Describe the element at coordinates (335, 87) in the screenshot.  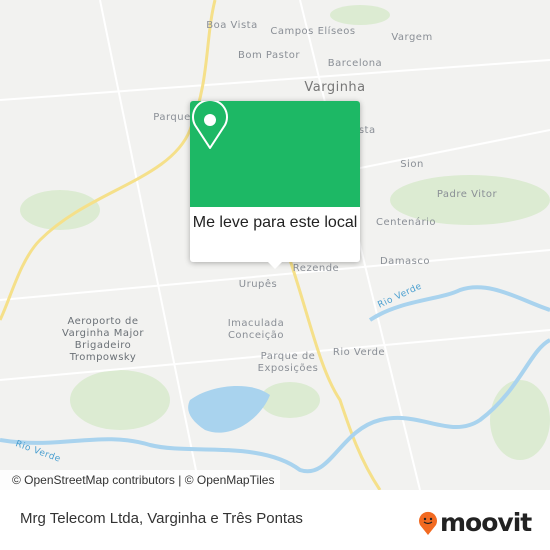
I see `city-label: Varginha` at that location.